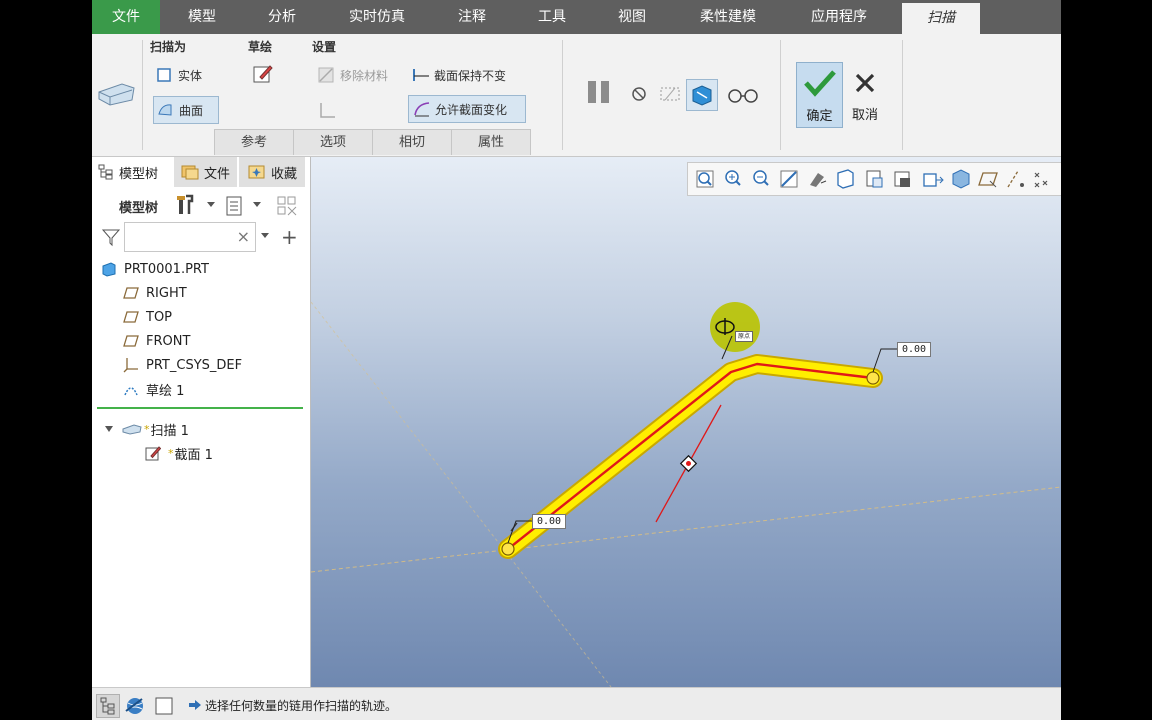 Image resolution: width=1152 pixels, height=720 pixels. What do you see at coordinates (865, 94) in the screenshot?
I see `cancel-button: 取消` at bounding box center [865, 94].